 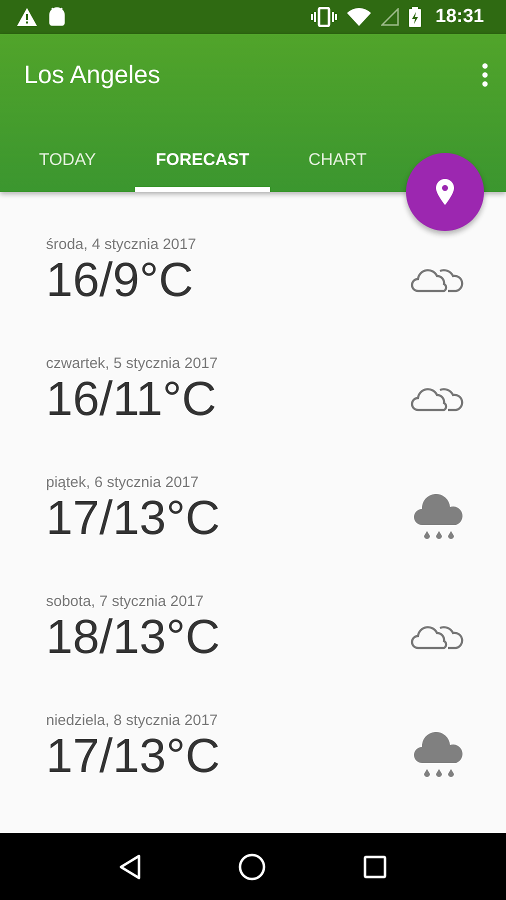 What do you see at coordinates (93, 75) in the screenshot?
I see `app-title: Los Angeles` at bounding box center [93, 75].